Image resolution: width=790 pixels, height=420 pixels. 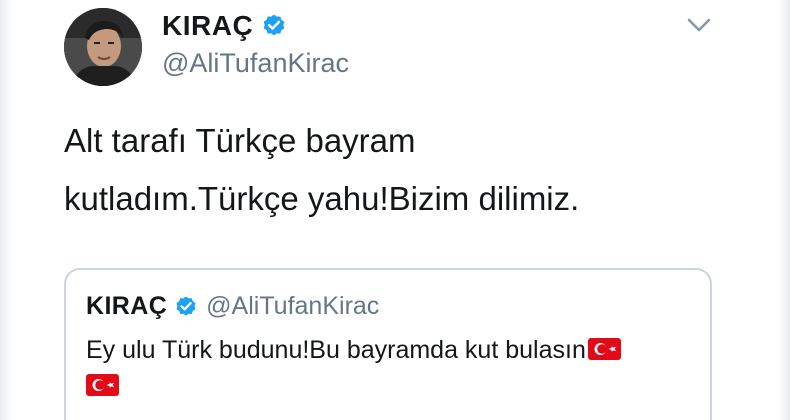 What do you see at coordinates (6, 210) in the screenshot?
I see `left-edge-shadow` at bounding box center [6, 210].